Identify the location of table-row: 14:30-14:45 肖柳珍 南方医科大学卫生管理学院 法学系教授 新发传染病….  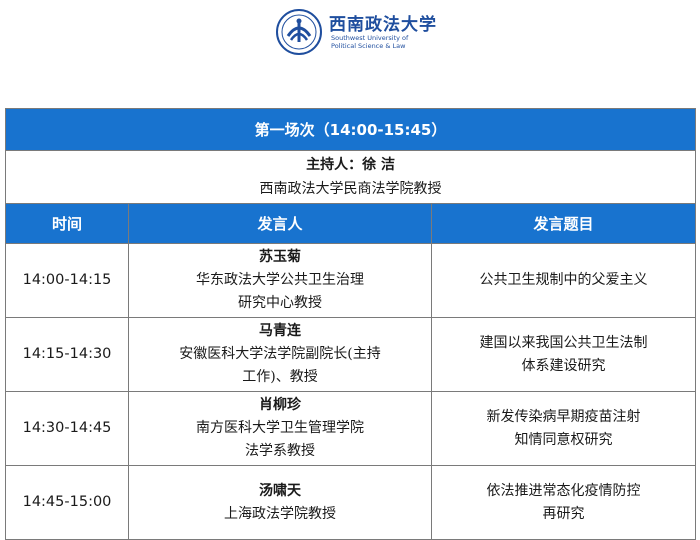
(351, 428).